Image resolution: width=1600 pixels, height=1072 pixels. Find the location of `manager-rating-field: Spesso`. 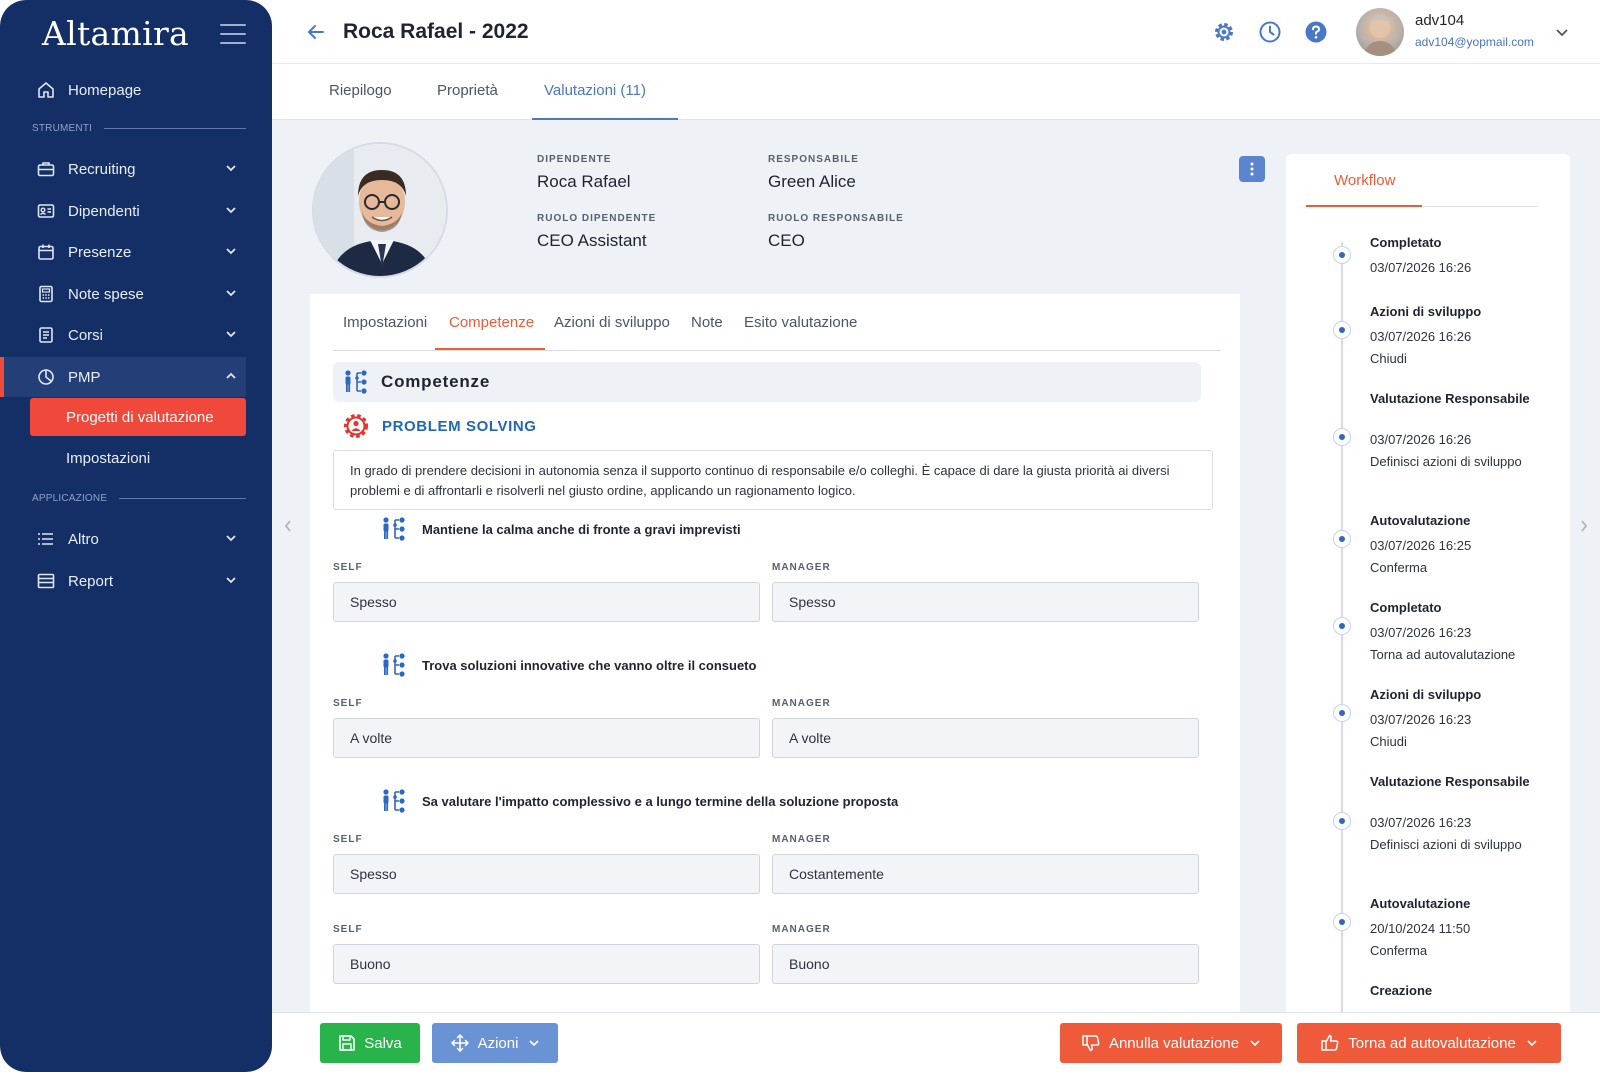

manager-rating-field: Spesso is located at coordinates (985, 602).